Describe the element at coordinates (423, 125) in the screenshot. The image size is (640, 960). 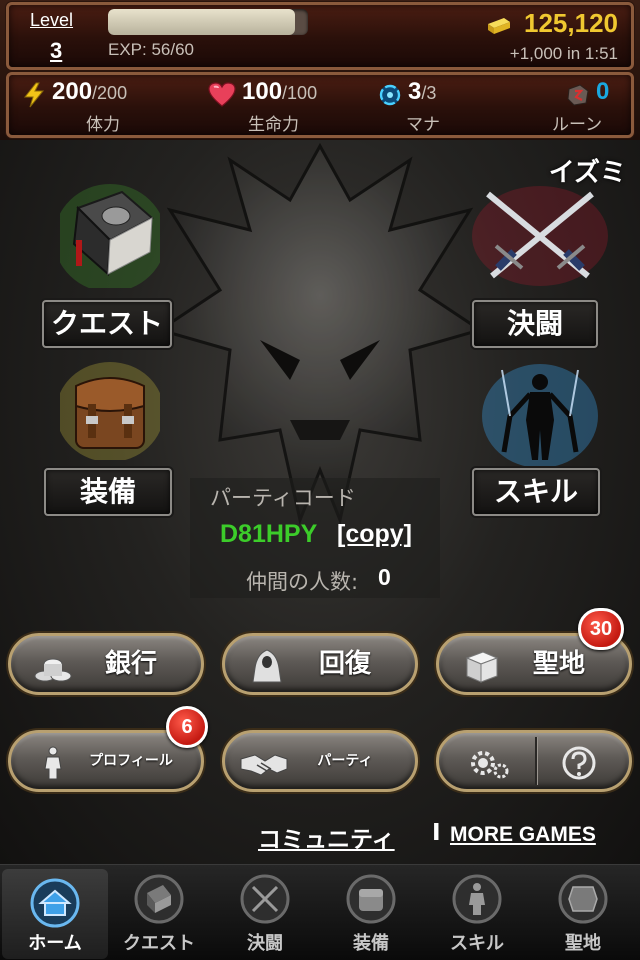
I see `stat-mana-label: マナ` at that location.